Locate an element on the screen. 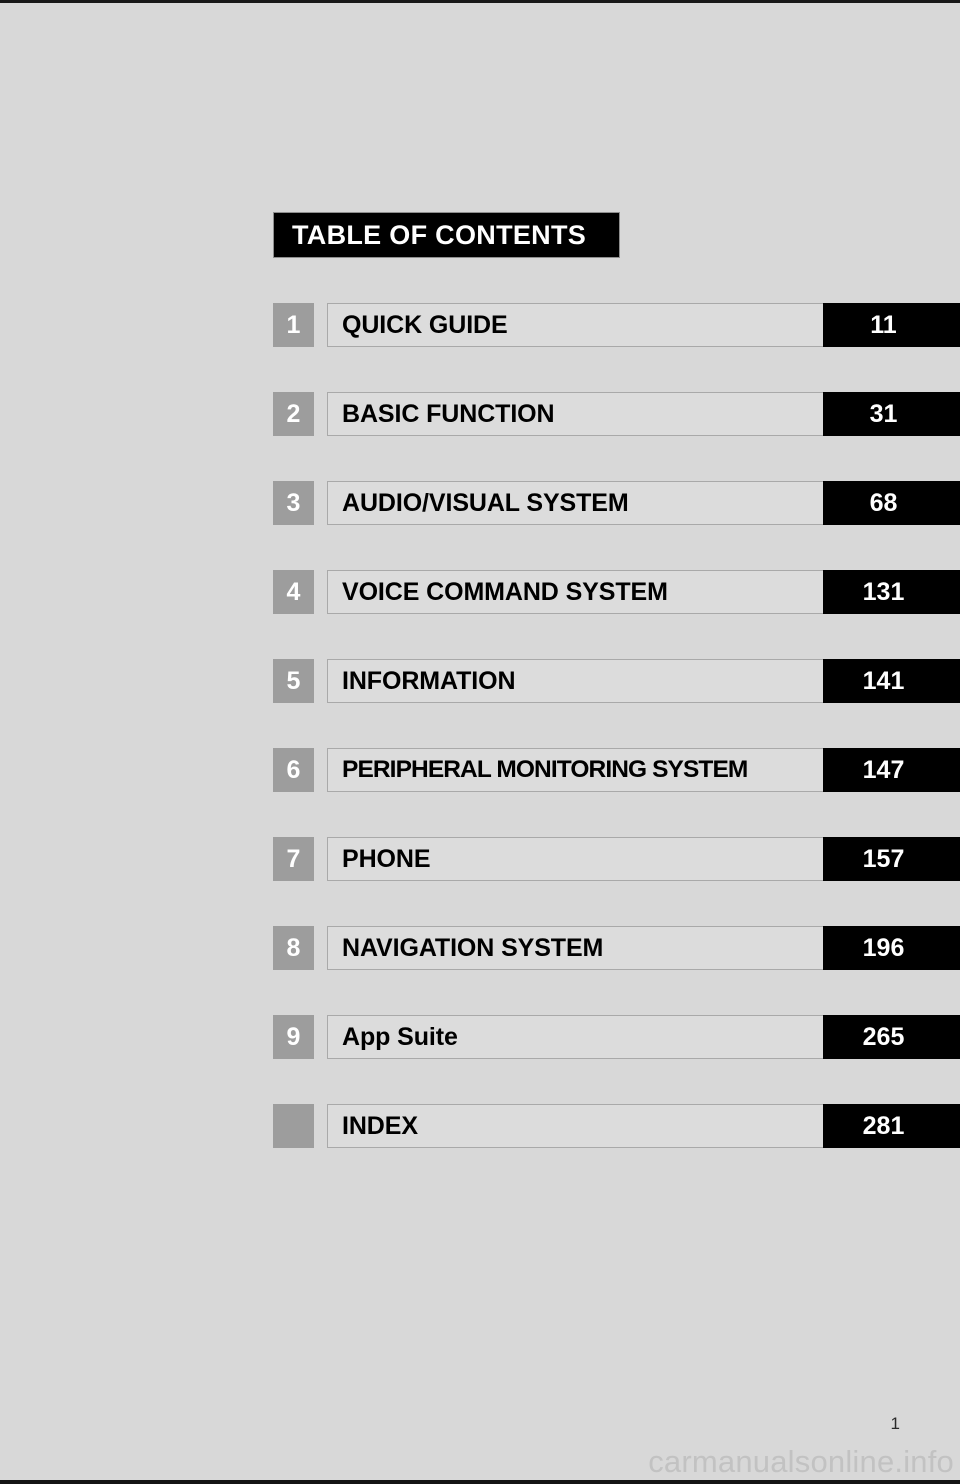 The width and height of the screenshot is (960, 1484). chapter-number-box: 7 is located at coordinates (293, 859).